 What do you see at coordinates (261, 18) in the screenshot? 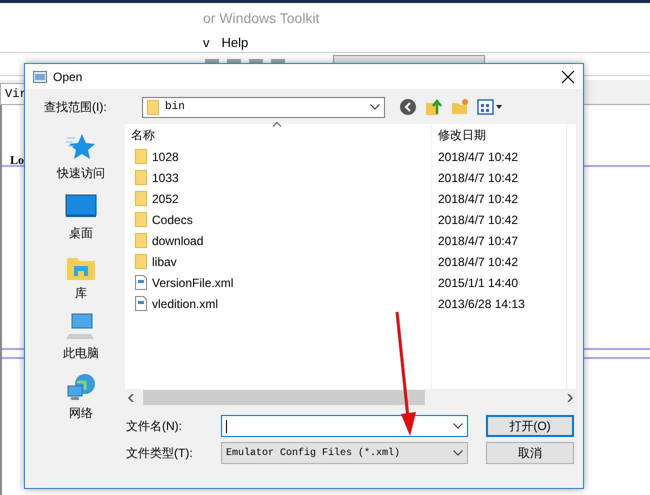
I see `window-title: or Windows Toolkit` at bounding box center [261, 18].